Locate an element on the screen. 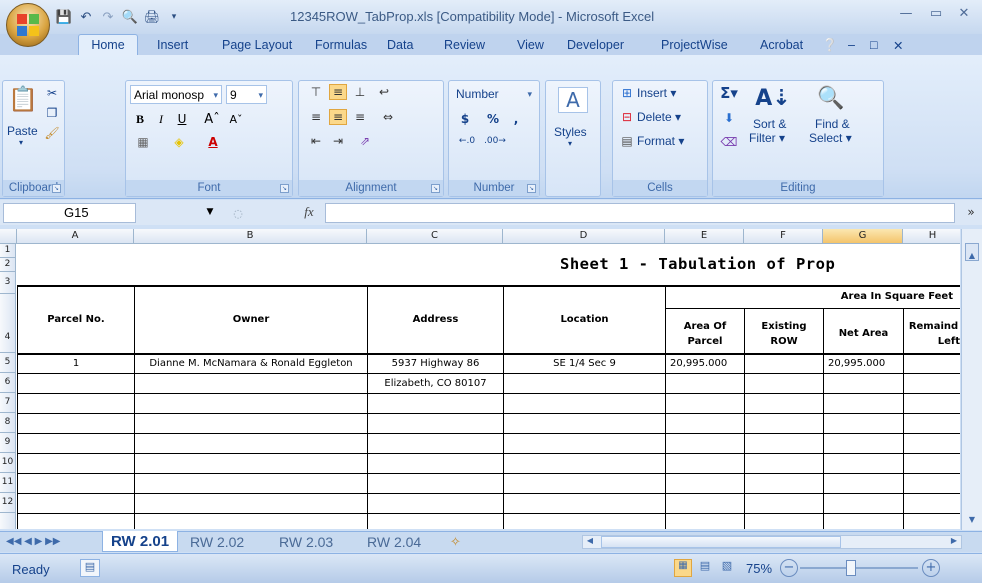 The height and width of the screenshot is (583, 982). row-header-3: 3 is located at coordinates (8, 283).